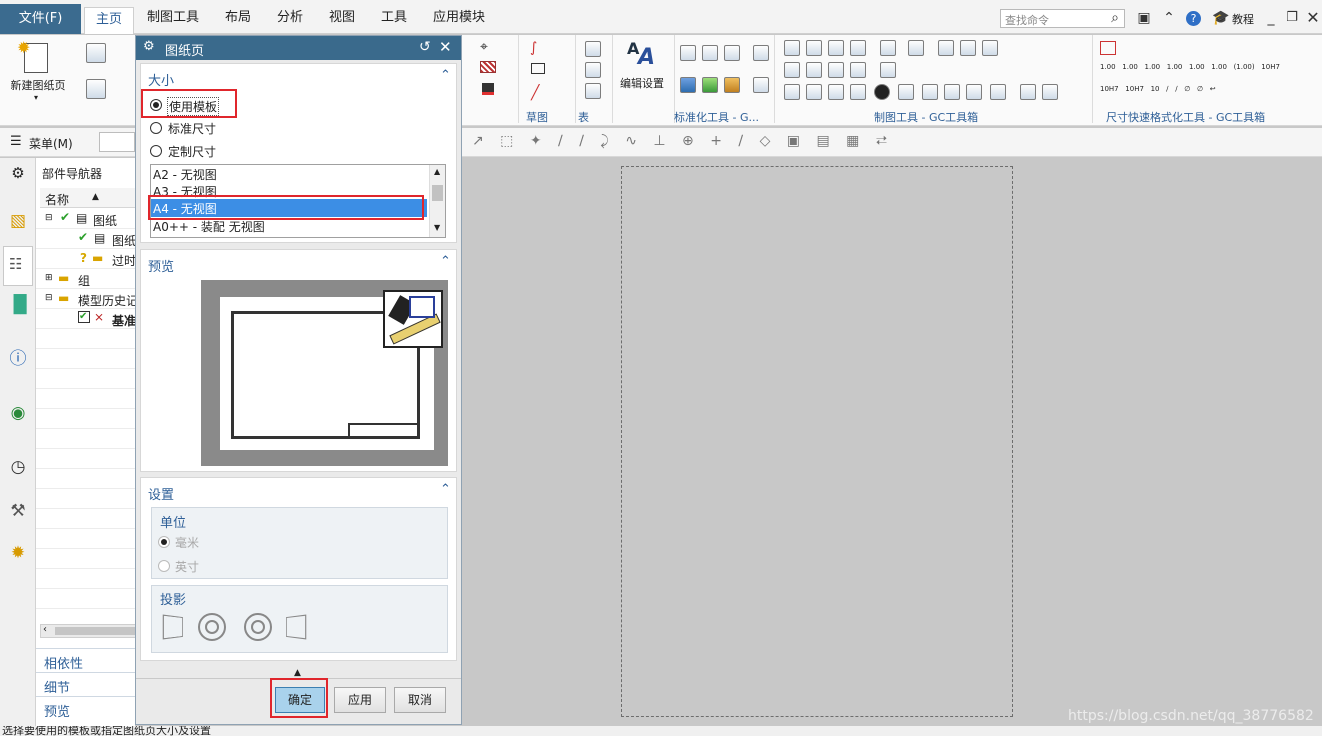 The width and height of the screenshot is (1322, 736). What do you see at coordinates (38, 70) in the screenshot?
I see `new-sheet-button: ✹ 新建图纸页 ▾` at bounding box center [38, 70].